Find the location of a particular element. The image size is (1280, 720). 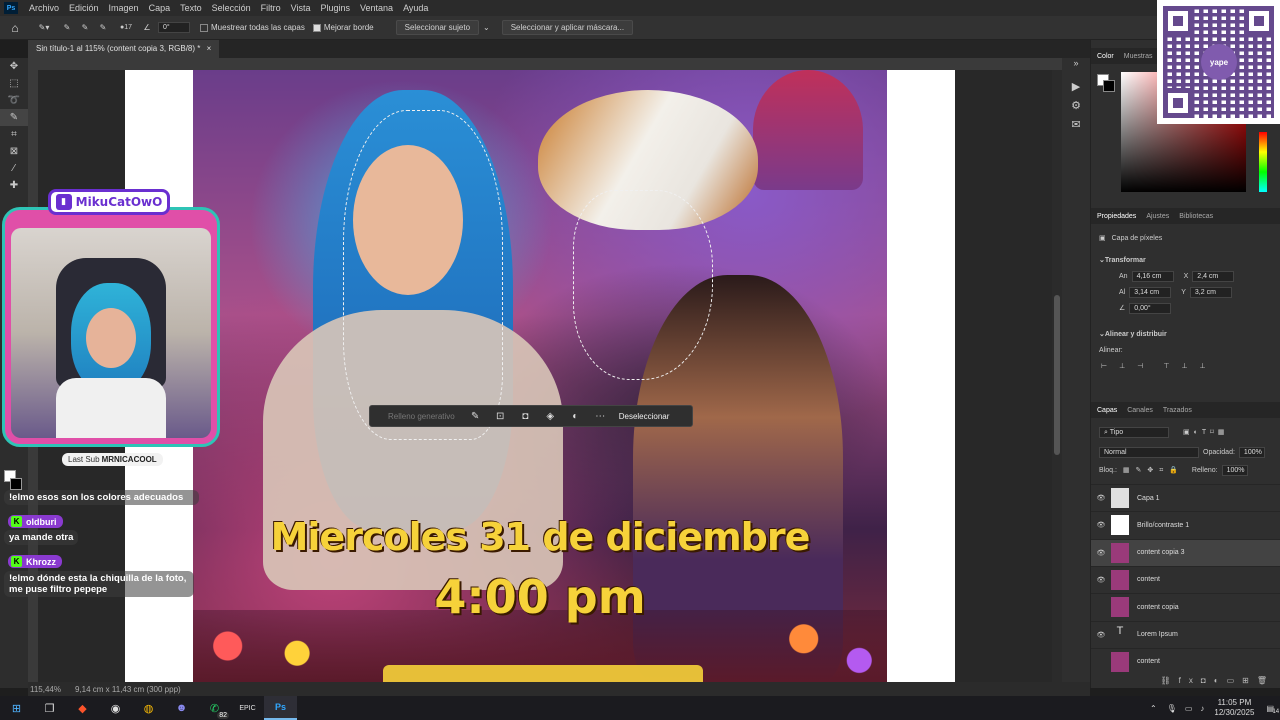

fill-icon: ◈ is located at coordinates (550, 416).